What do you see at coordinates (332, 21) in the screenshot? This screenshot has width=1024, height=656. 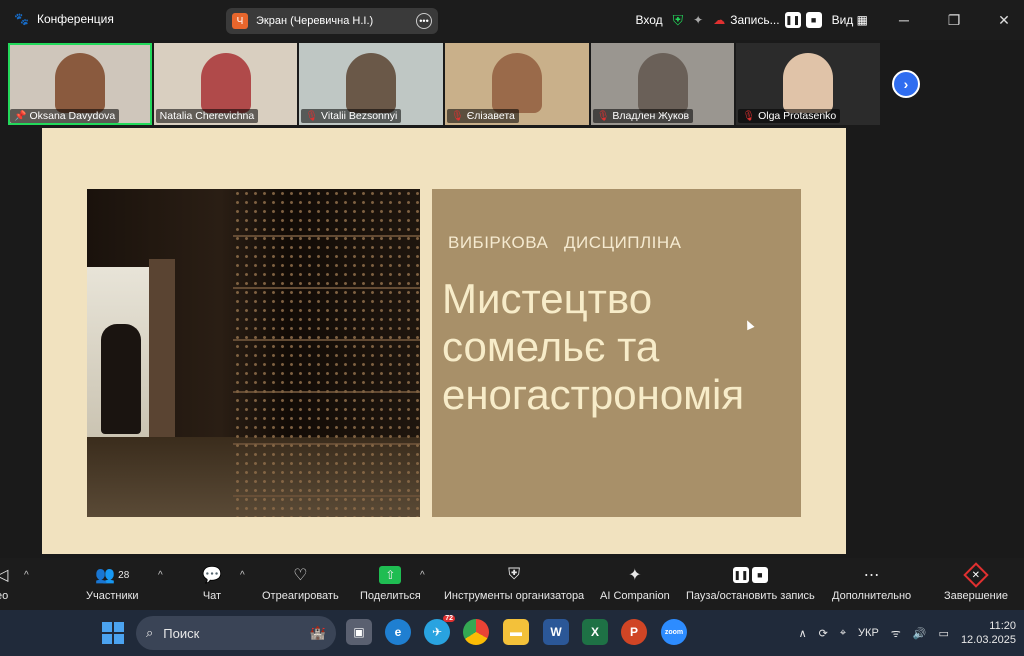 I see `screen-share-indicator: Ч Экран (Черевична Н.І.) •••` at bounding box center [332, 21].